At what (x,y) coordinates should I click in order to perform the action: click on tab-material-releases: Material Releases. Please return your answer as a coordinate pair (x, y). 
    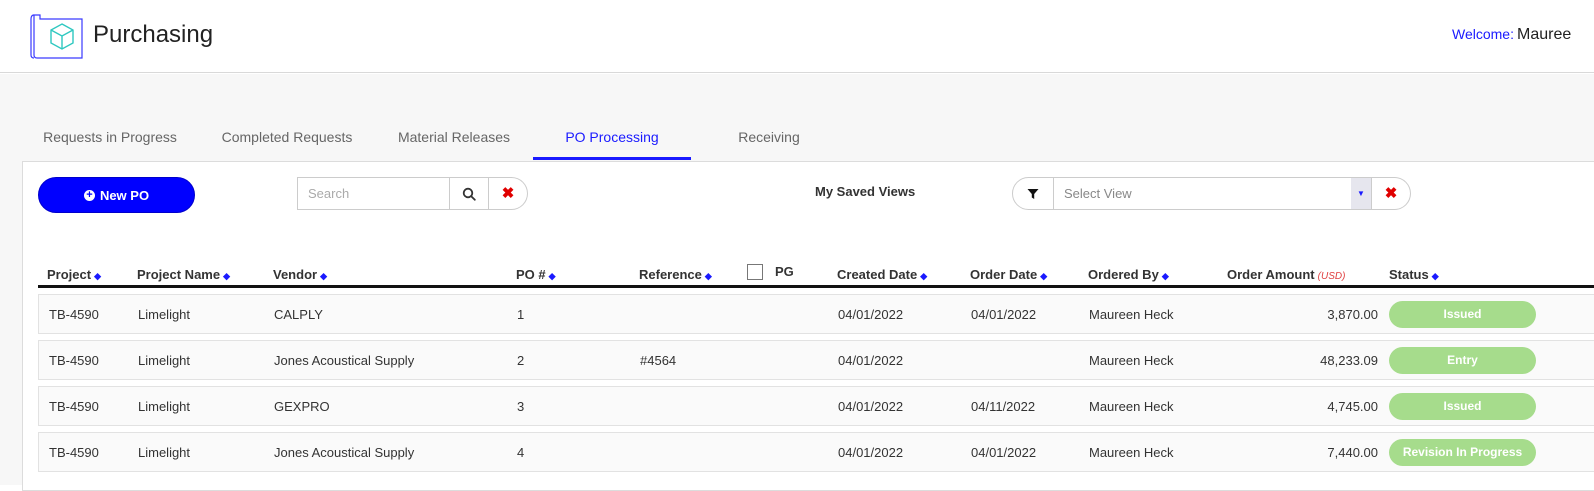
    Looking at the image, I should click on (454, 137).